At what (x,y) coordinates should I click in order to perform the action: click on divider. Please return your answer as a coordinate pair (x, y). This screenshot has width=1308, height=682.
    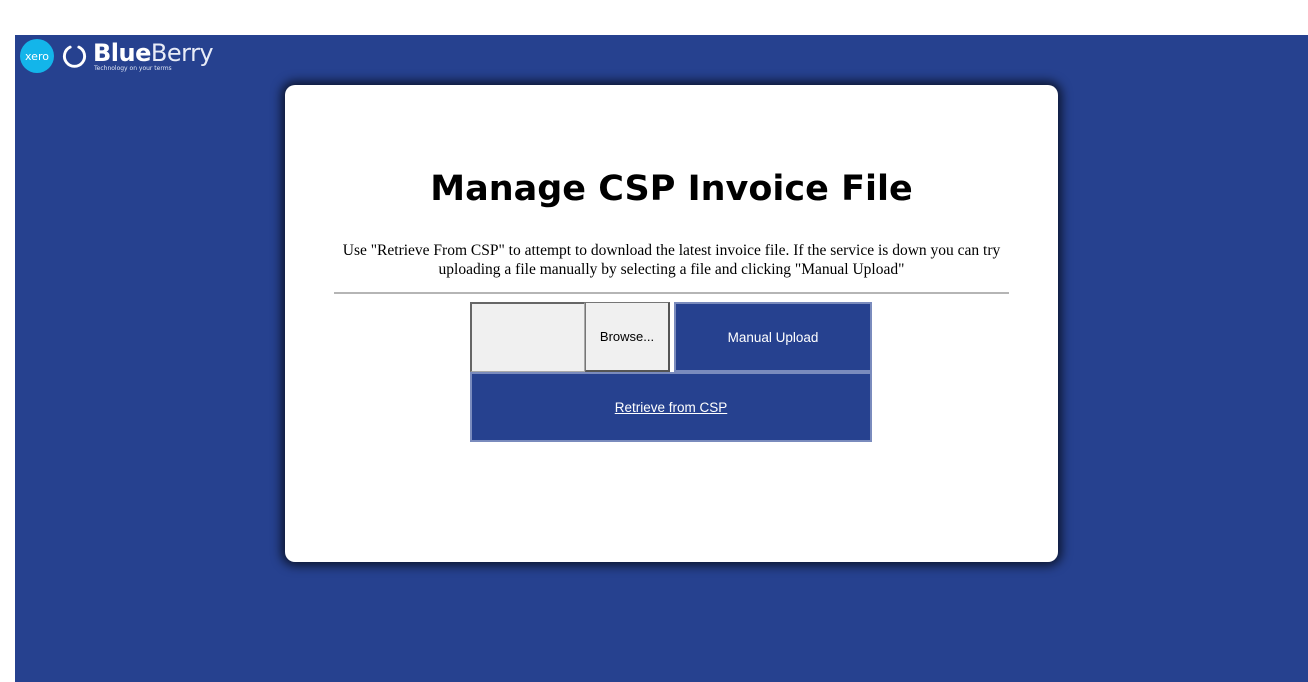
    Looking at the image, I should click on (671, 293).